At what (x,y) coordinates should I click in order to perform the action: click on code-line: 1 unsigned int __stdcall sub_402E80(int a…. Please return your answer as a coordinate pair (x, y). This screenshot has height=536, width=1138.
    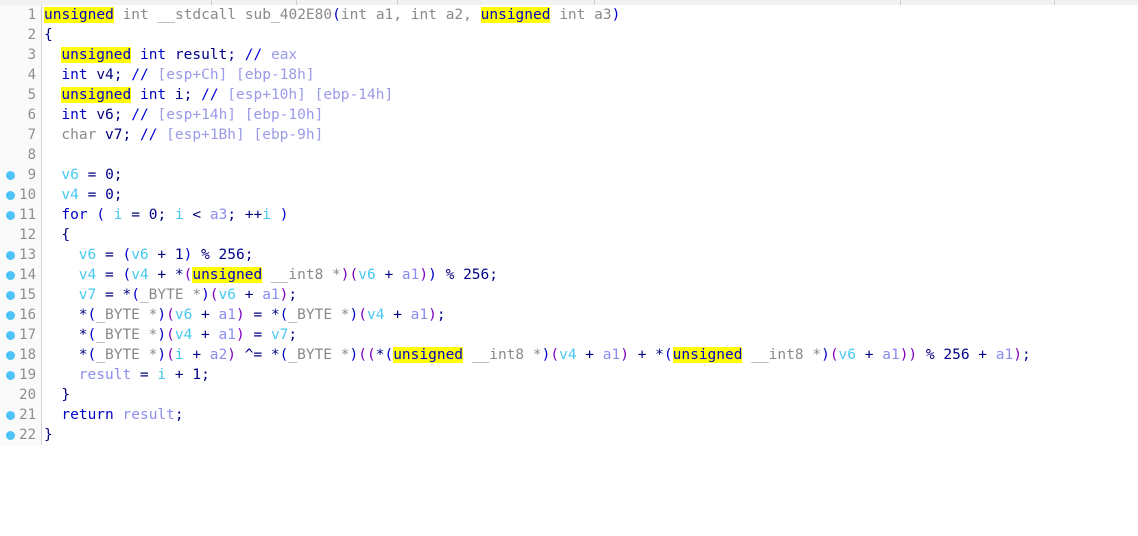
    Looking at the image, I should click on (569, 15).